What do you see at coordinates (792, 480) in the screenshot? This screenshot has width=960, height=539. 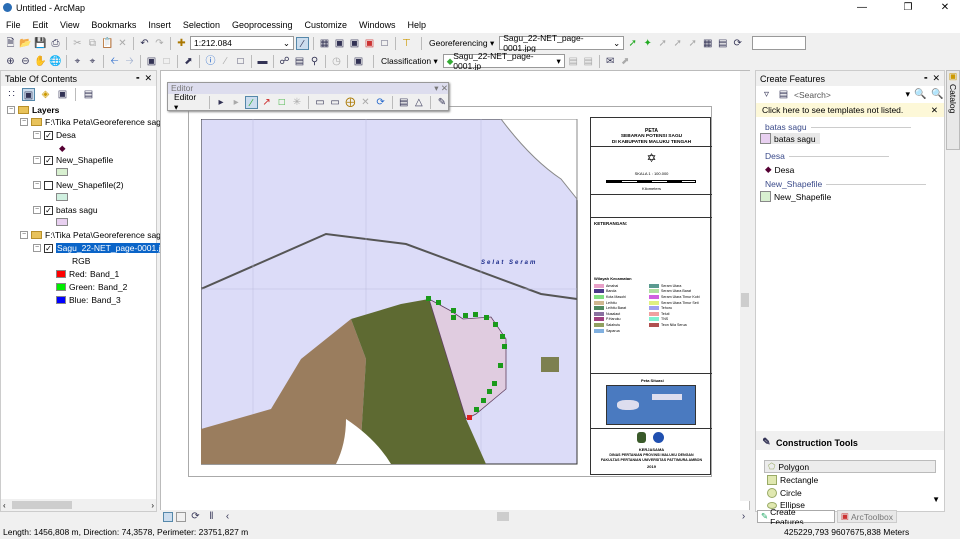 I see `tool-rectangle: Rectangle` at bounding box center [792, 480].